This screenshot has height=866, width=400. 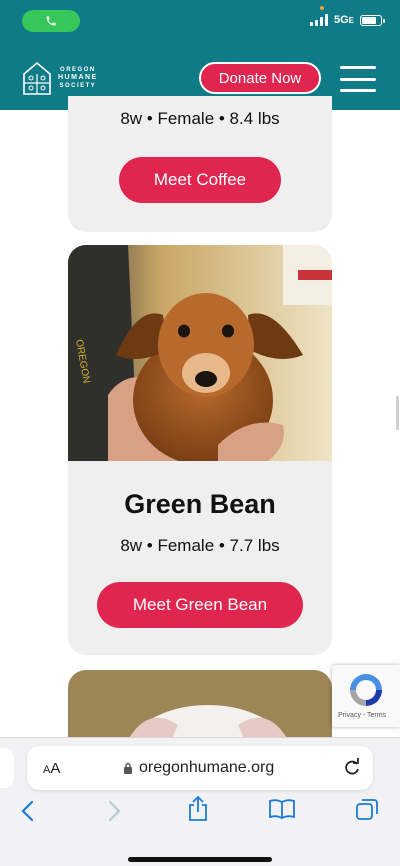 I want to click on phone-icon, so click(x=51, y=21).